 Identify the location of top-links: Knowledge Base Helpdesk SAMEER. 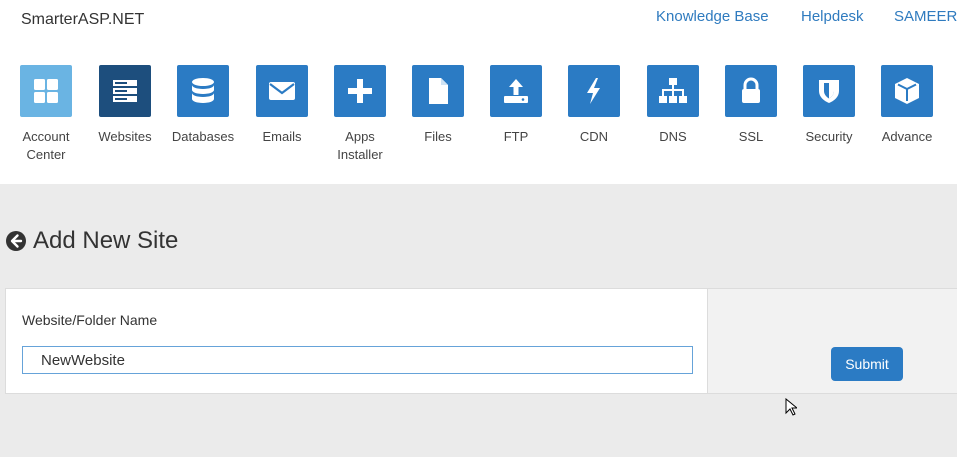
(478, 18).